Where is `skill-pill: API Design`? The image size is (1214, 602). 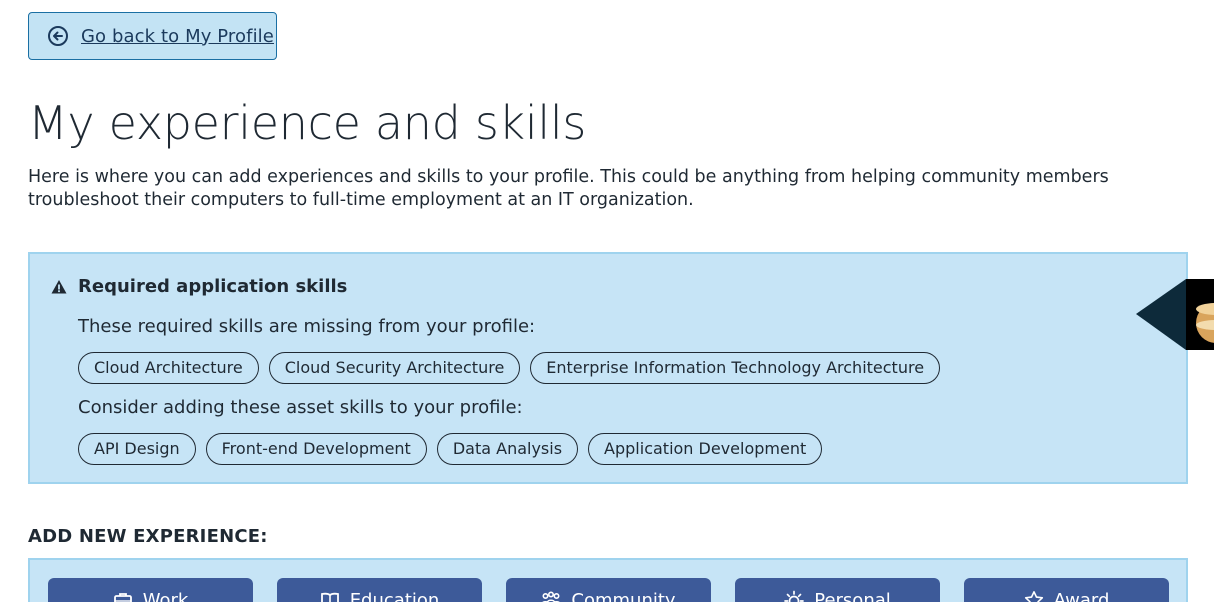
skill-pill: API Design is located at coordinates (137, 449).